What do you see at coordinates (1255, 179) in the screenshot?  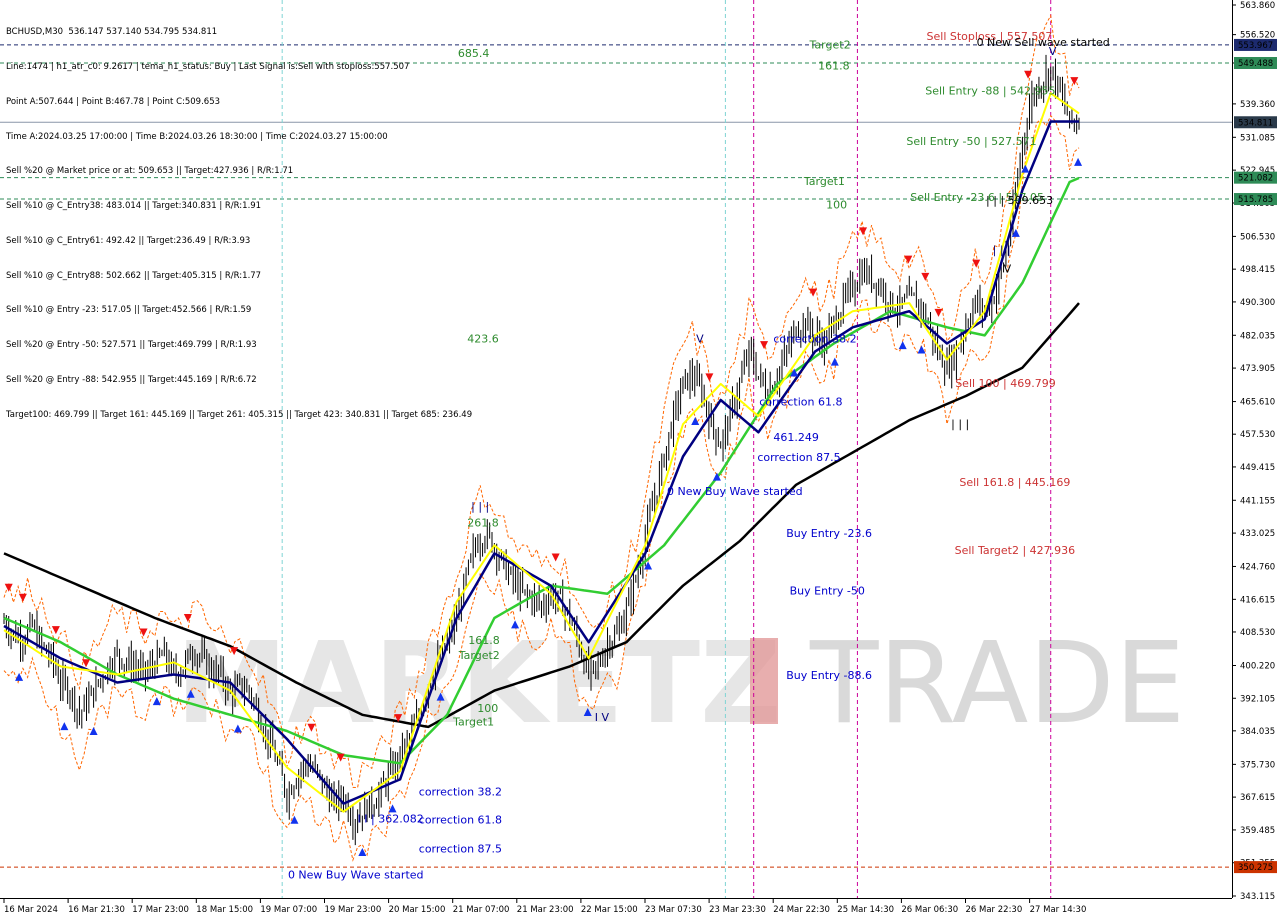 I see `price-badge-text: 521.082` at bounding box center [1255, 179].